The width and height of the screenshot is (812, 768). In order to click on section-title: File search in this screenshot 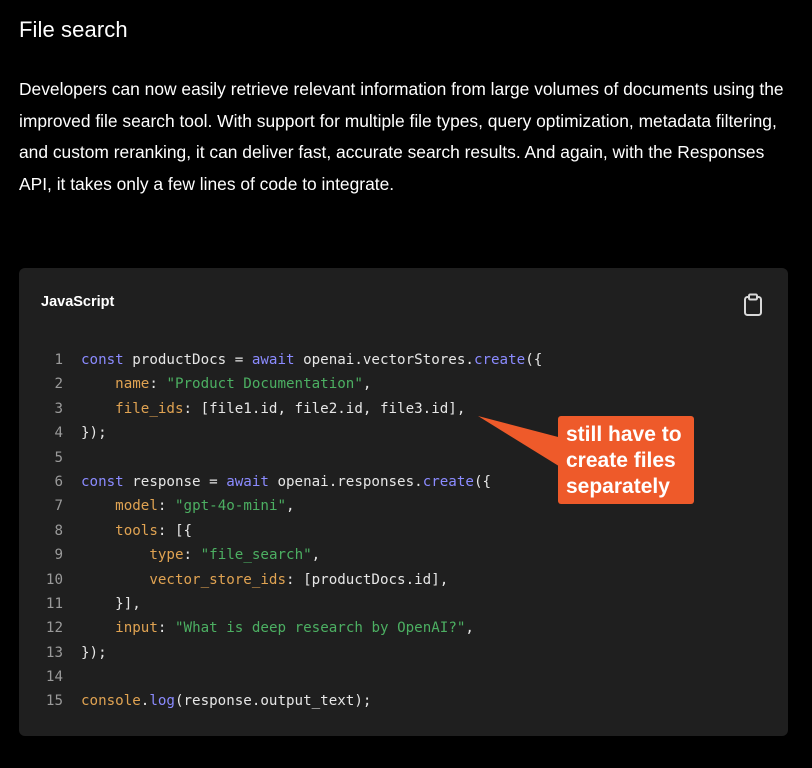, I will do `click(73, 29)`.